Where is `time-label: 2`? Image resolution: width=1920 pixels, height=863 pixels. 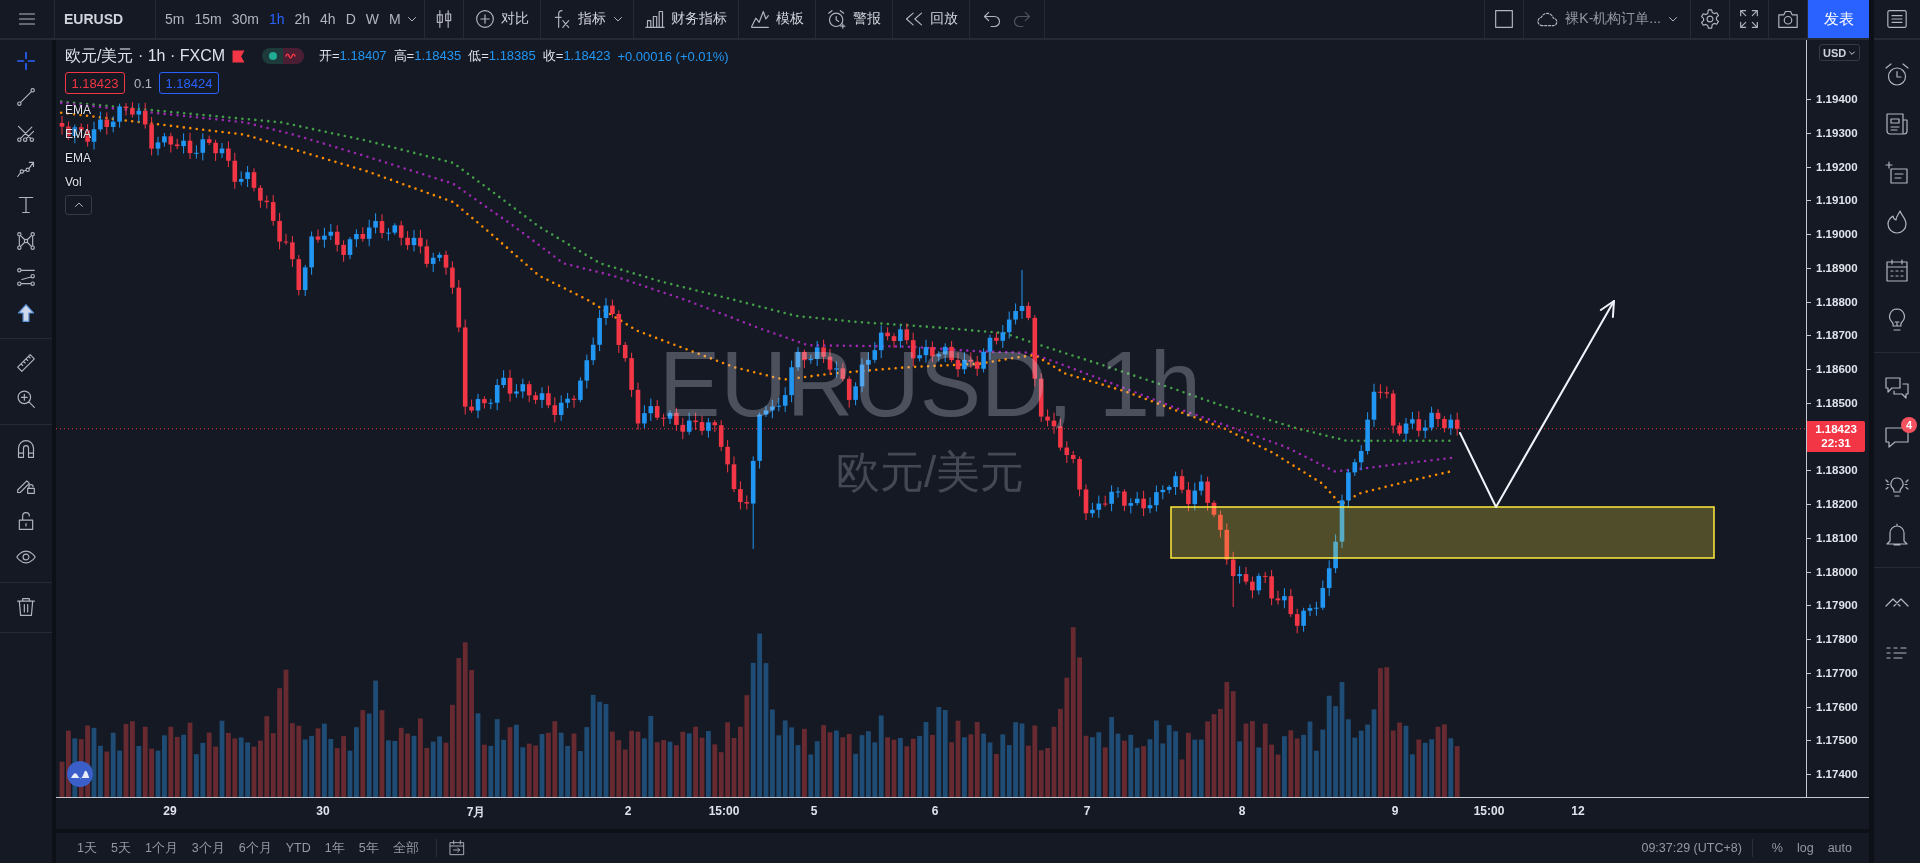 time-label: 2 is located at coordinates (628, 811).